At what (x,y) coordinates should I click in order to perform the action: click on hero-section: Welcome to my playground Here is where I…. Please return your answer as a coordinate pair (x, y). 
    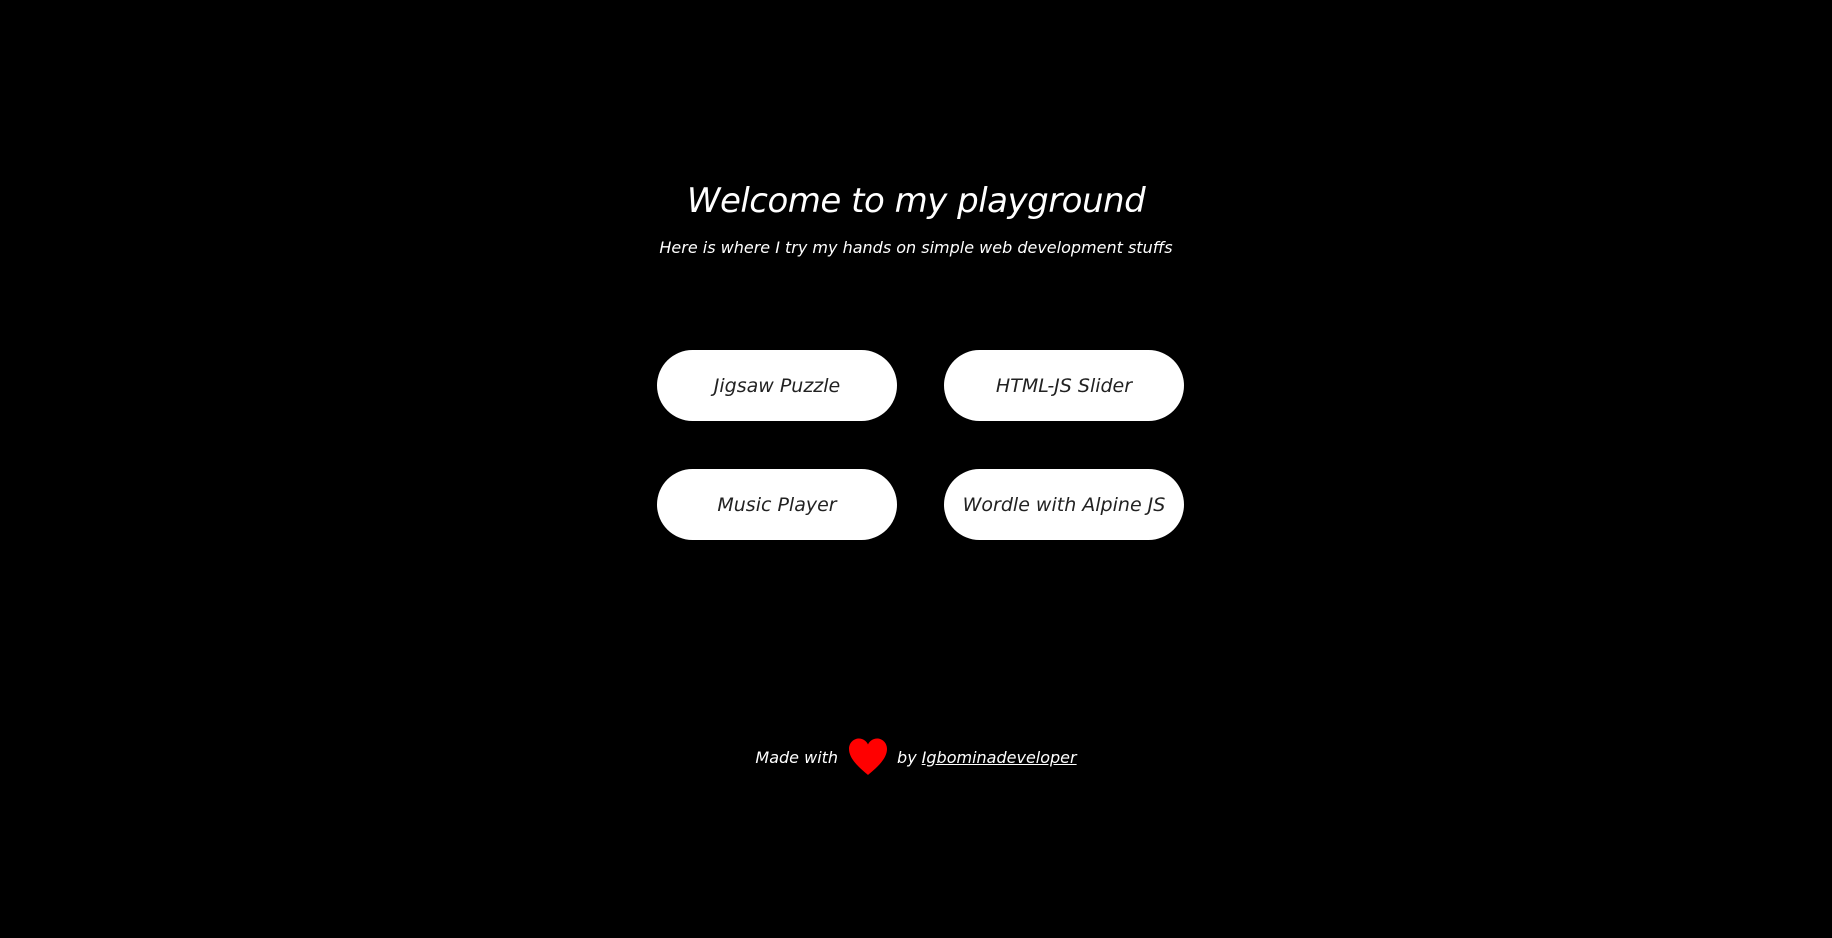
    Looking at the image, I should click on (916, 218).